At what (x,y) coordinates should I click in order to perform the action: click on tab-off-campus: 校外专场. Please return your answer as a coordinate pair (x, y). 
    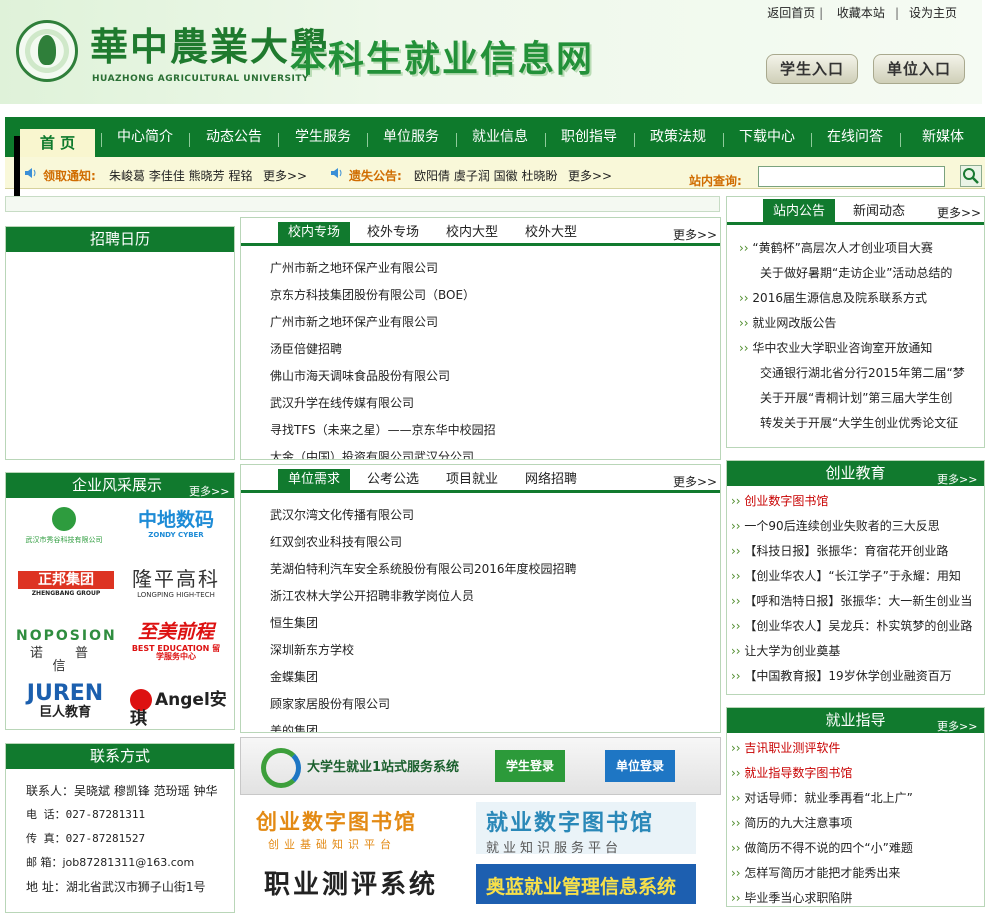
    Looking at the image, I should click on (393, 234).